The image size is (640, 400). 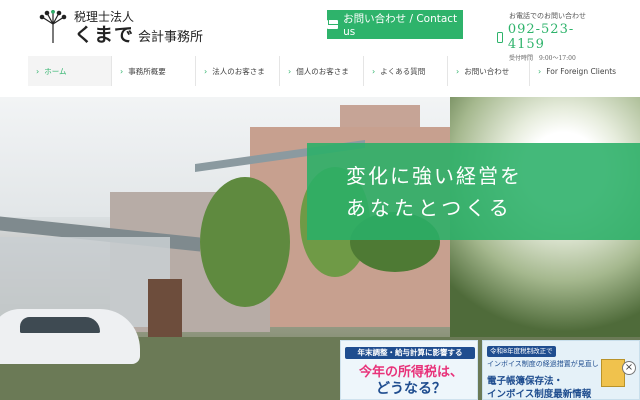 I want to click on nav-item-label: 個人のお客さま, so click(x=322, y=71).